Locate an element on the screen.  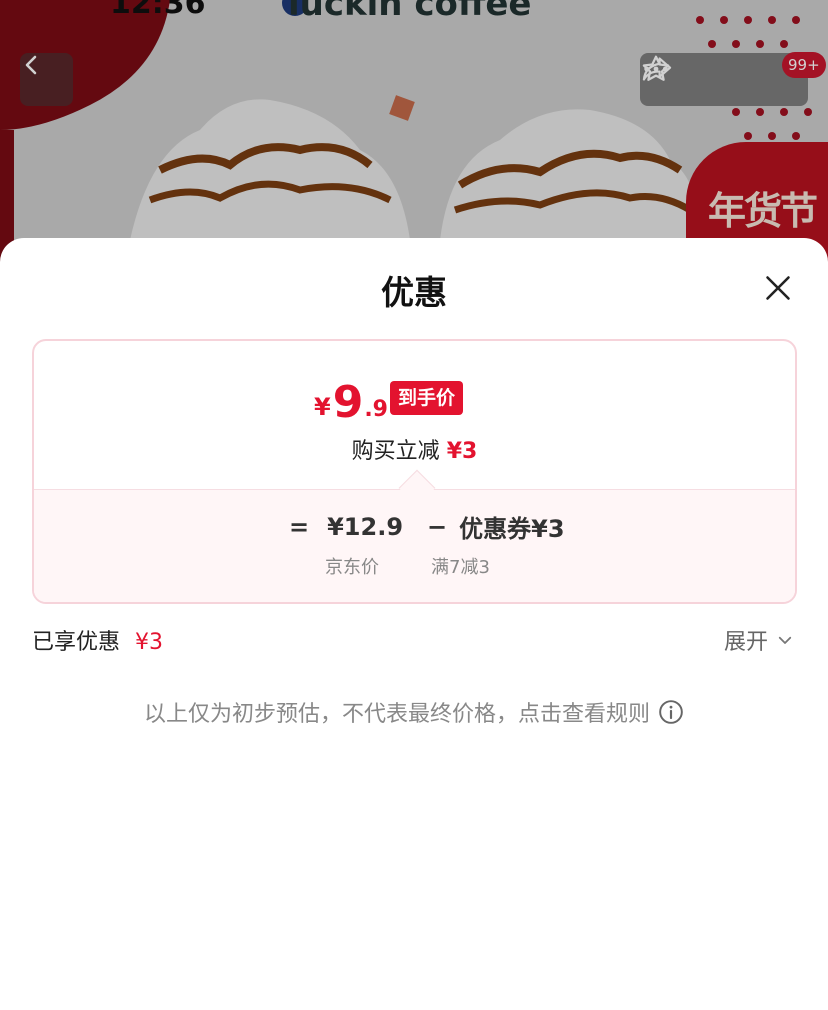
enjoyed-label: 已享优惠 is located at coordinates (76, 642).